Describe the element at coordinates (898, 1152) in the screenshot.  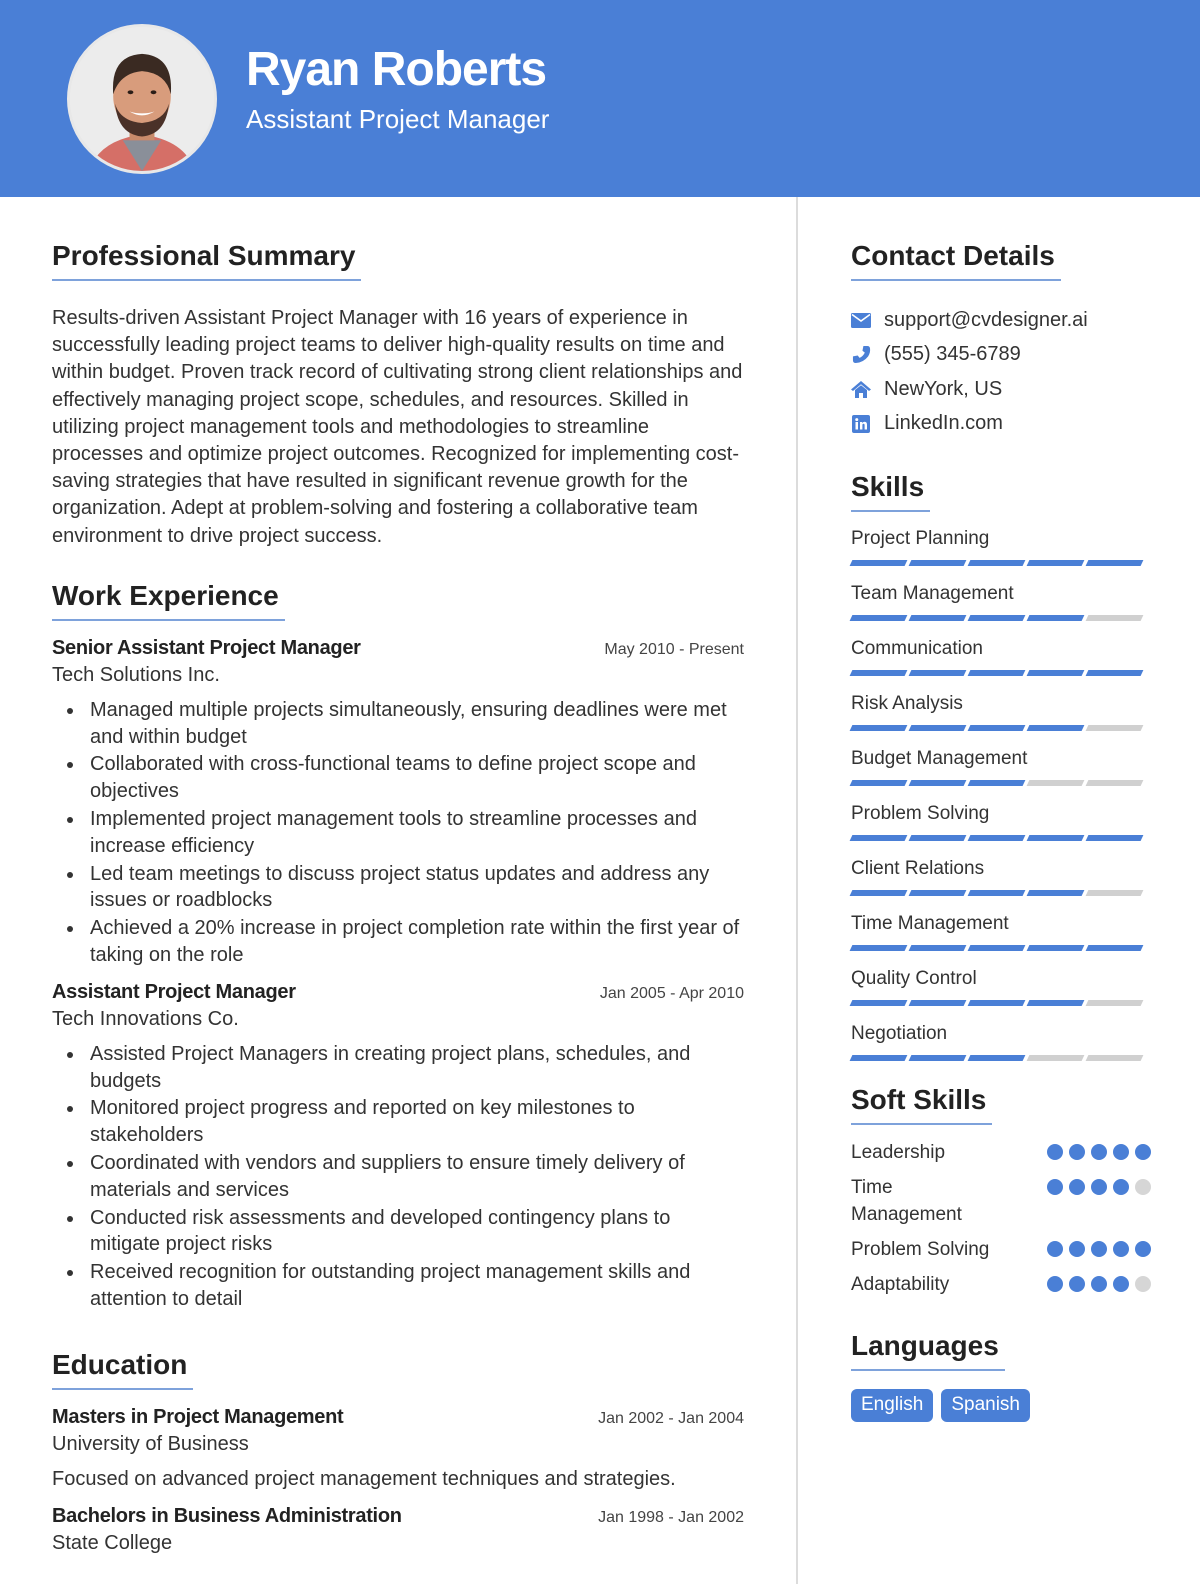
I see `soft-skill-name: Leadership` at that location.